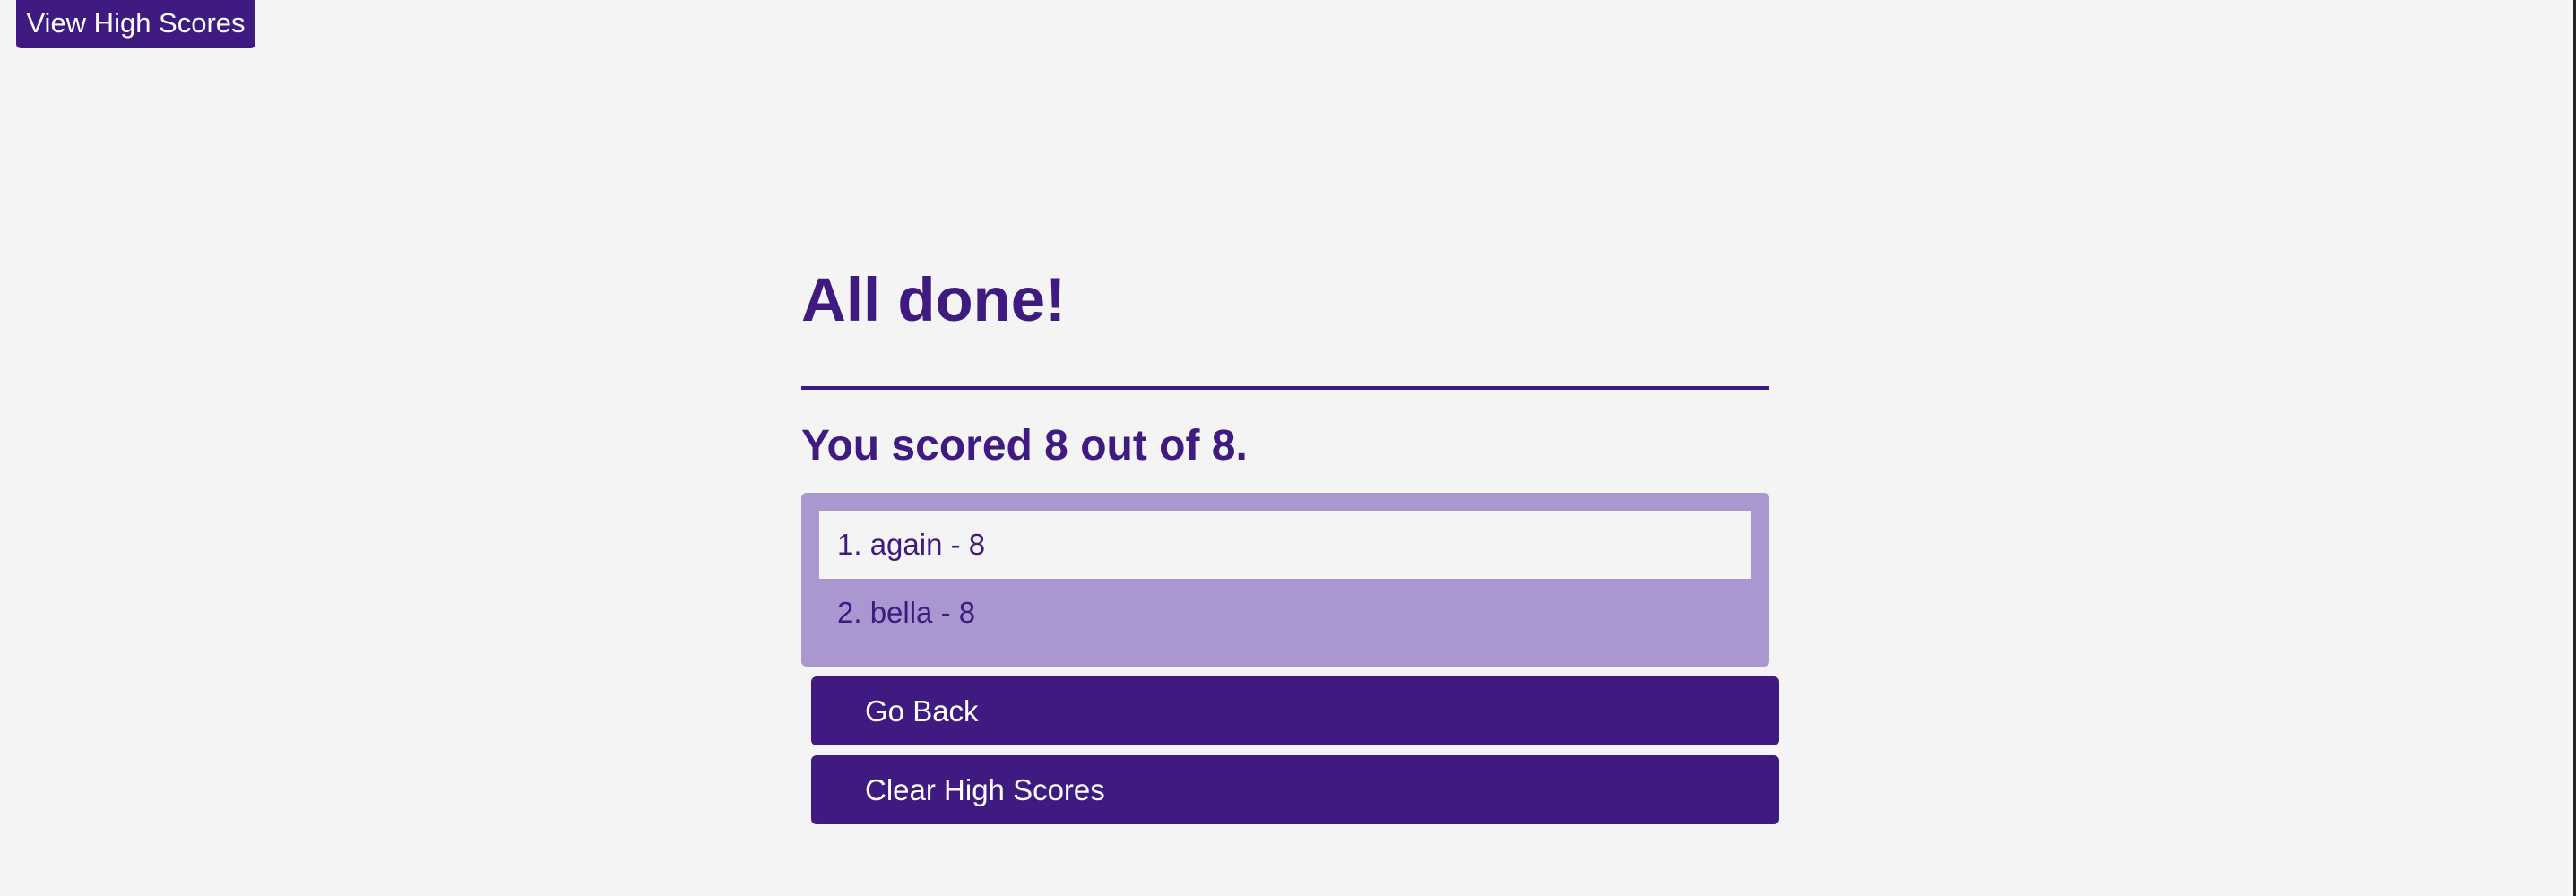 This screenshot has height=896, width=2576. I want to click on high-score-item: 1. again - 8, so click(1285, 545).